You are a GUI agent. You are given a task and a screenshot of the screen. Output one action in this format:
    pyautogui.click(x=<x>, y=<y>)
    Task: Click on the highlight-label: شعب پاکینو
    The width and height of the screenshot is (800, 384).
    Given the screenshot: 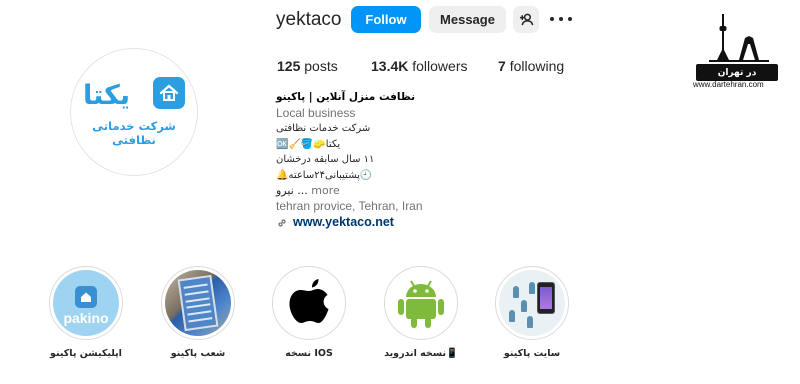 What is the action you would take?
    pyautogui.click(x=198, y=353)
    